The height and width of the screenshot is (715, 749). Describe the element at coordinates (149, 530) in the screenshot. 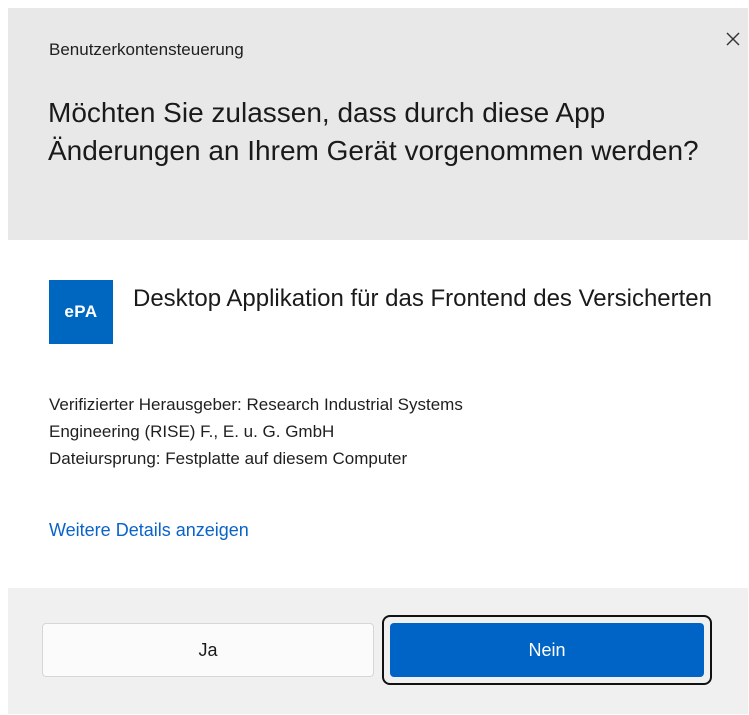

I see `show-details-link: Weitere Details anzeigen` at that location.